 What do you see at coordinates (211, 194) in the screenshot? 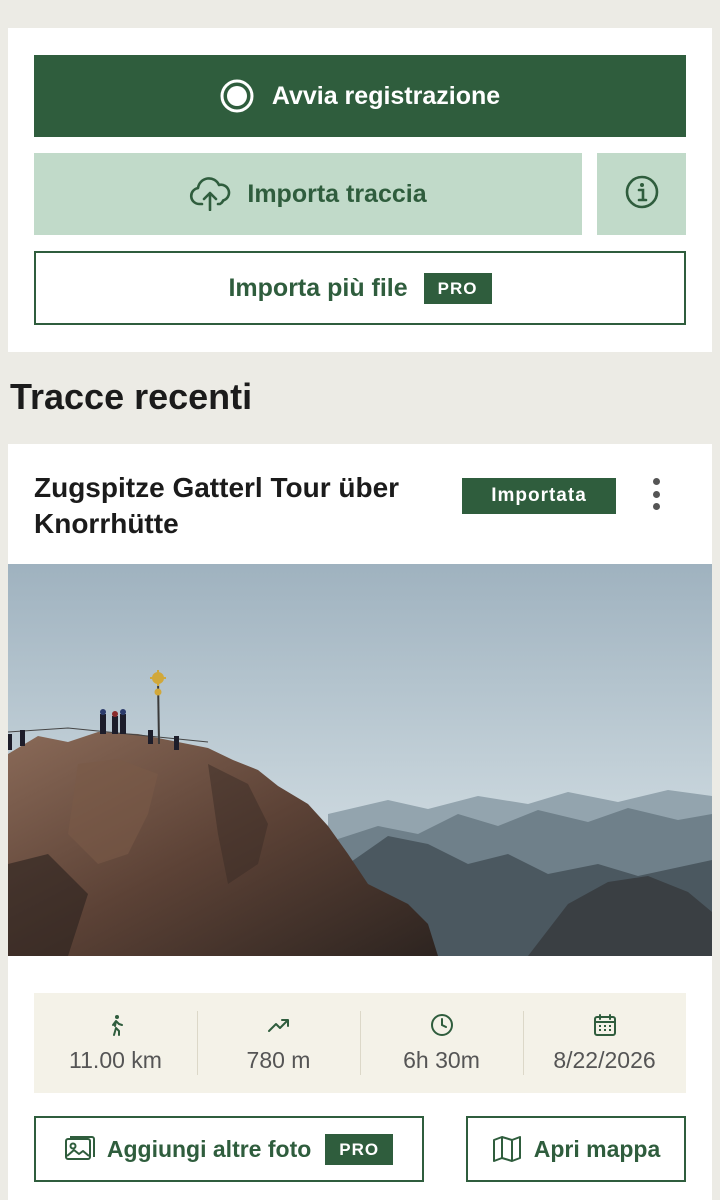
I see `cloud-upload-icon` at bounding box center [211, 194].